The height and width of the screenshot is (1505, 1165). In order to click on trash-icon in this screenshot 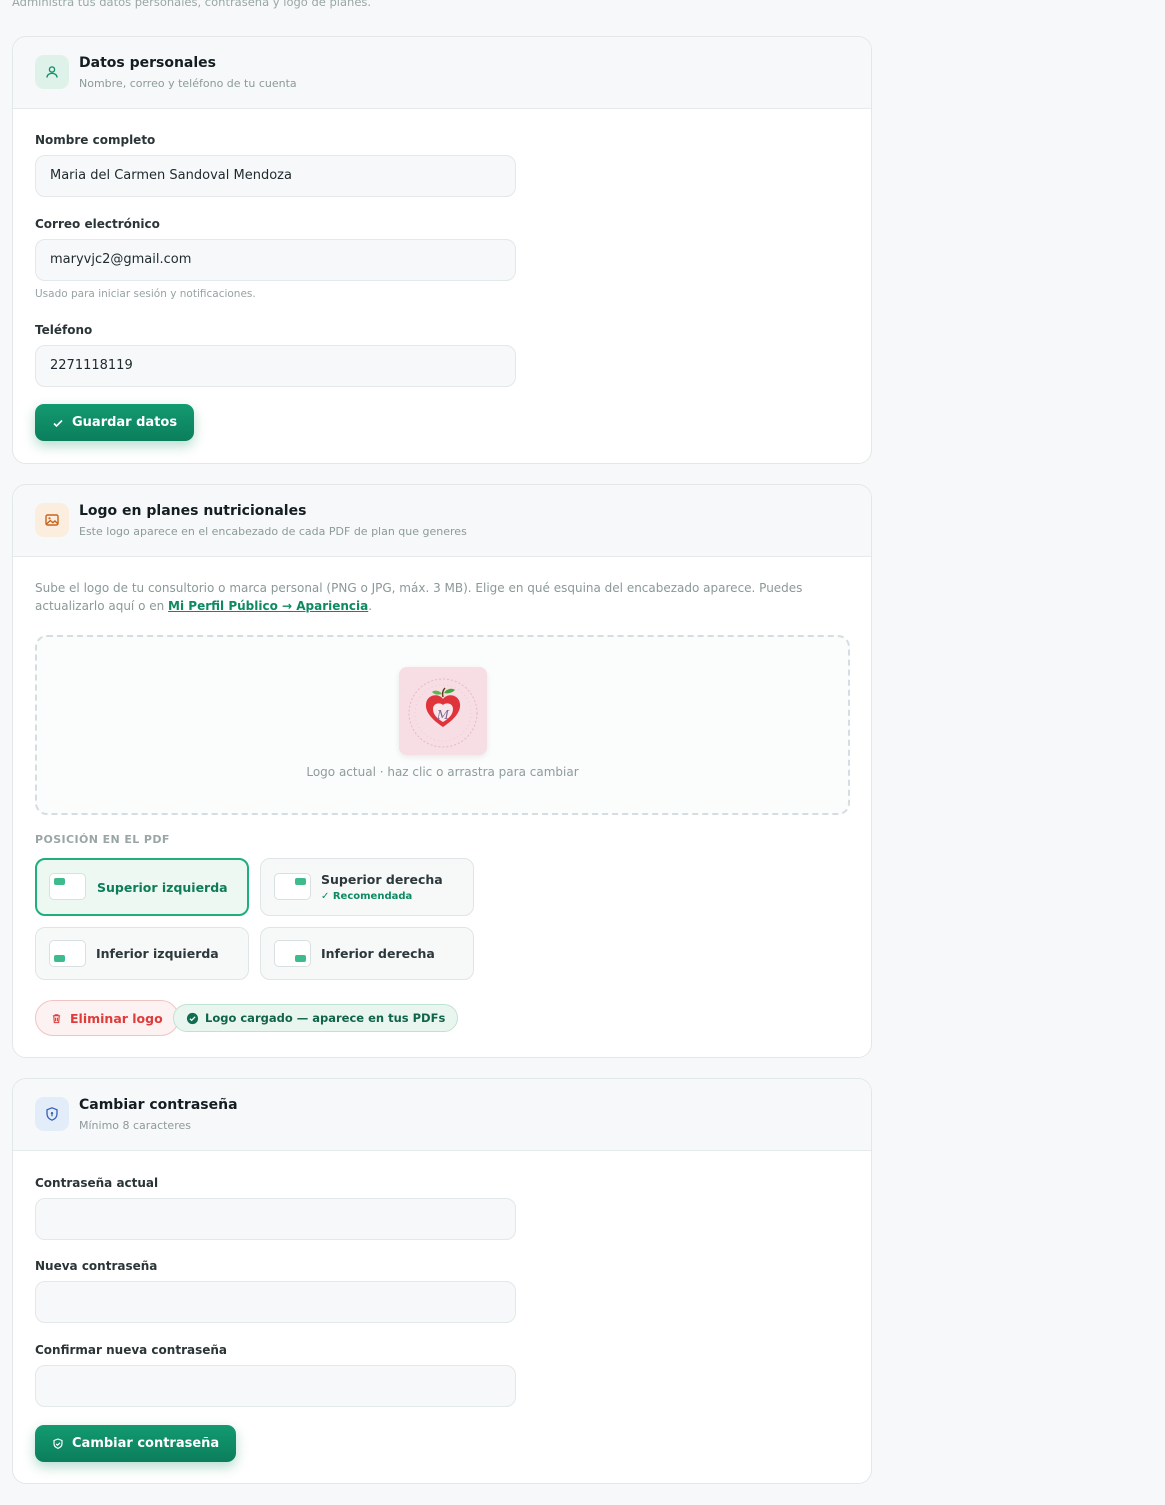, I will do `click(56, 1018)`.